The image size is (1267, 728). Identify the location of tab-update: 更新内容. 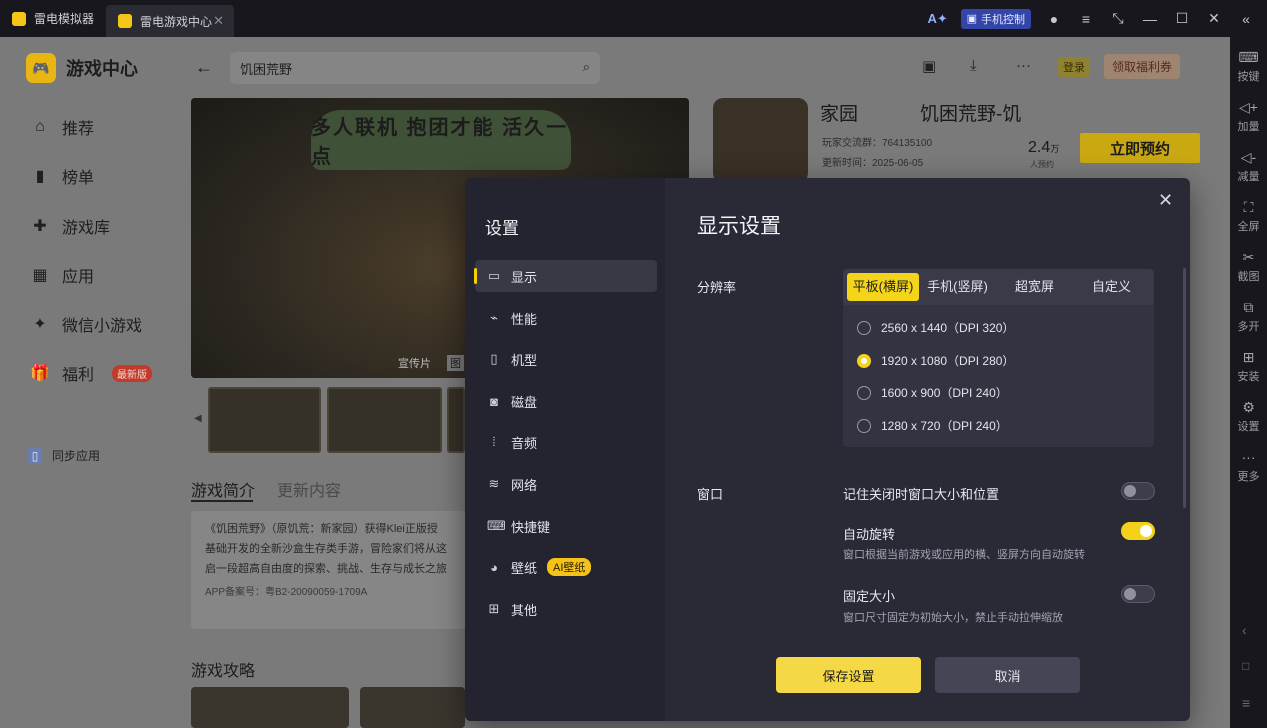
(309, 489).